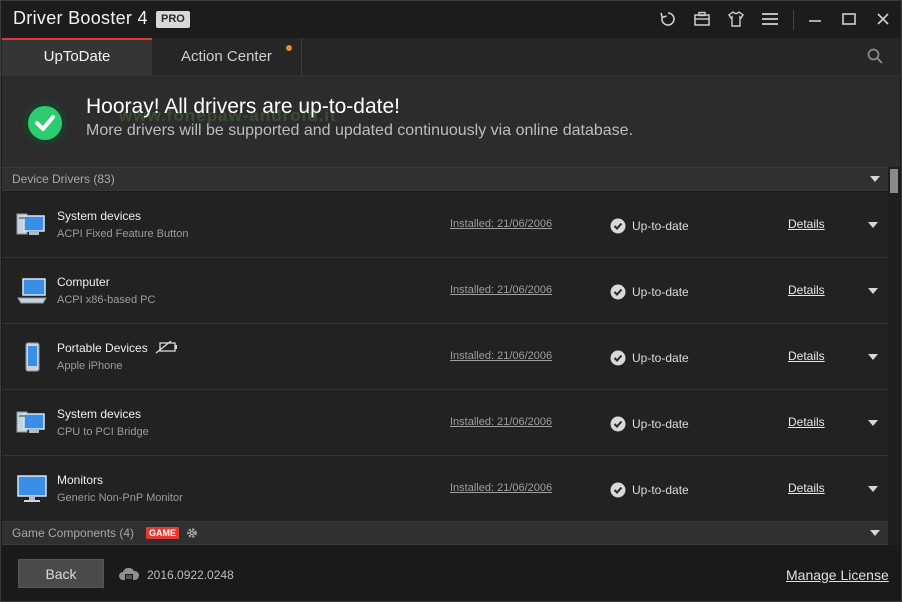 Image resolution: width=902 pixels, height=602 pixels. What do you see at coordinates (736, 19) in the screenshot?
I see `skin-icon` at bounding box center [736, 19].